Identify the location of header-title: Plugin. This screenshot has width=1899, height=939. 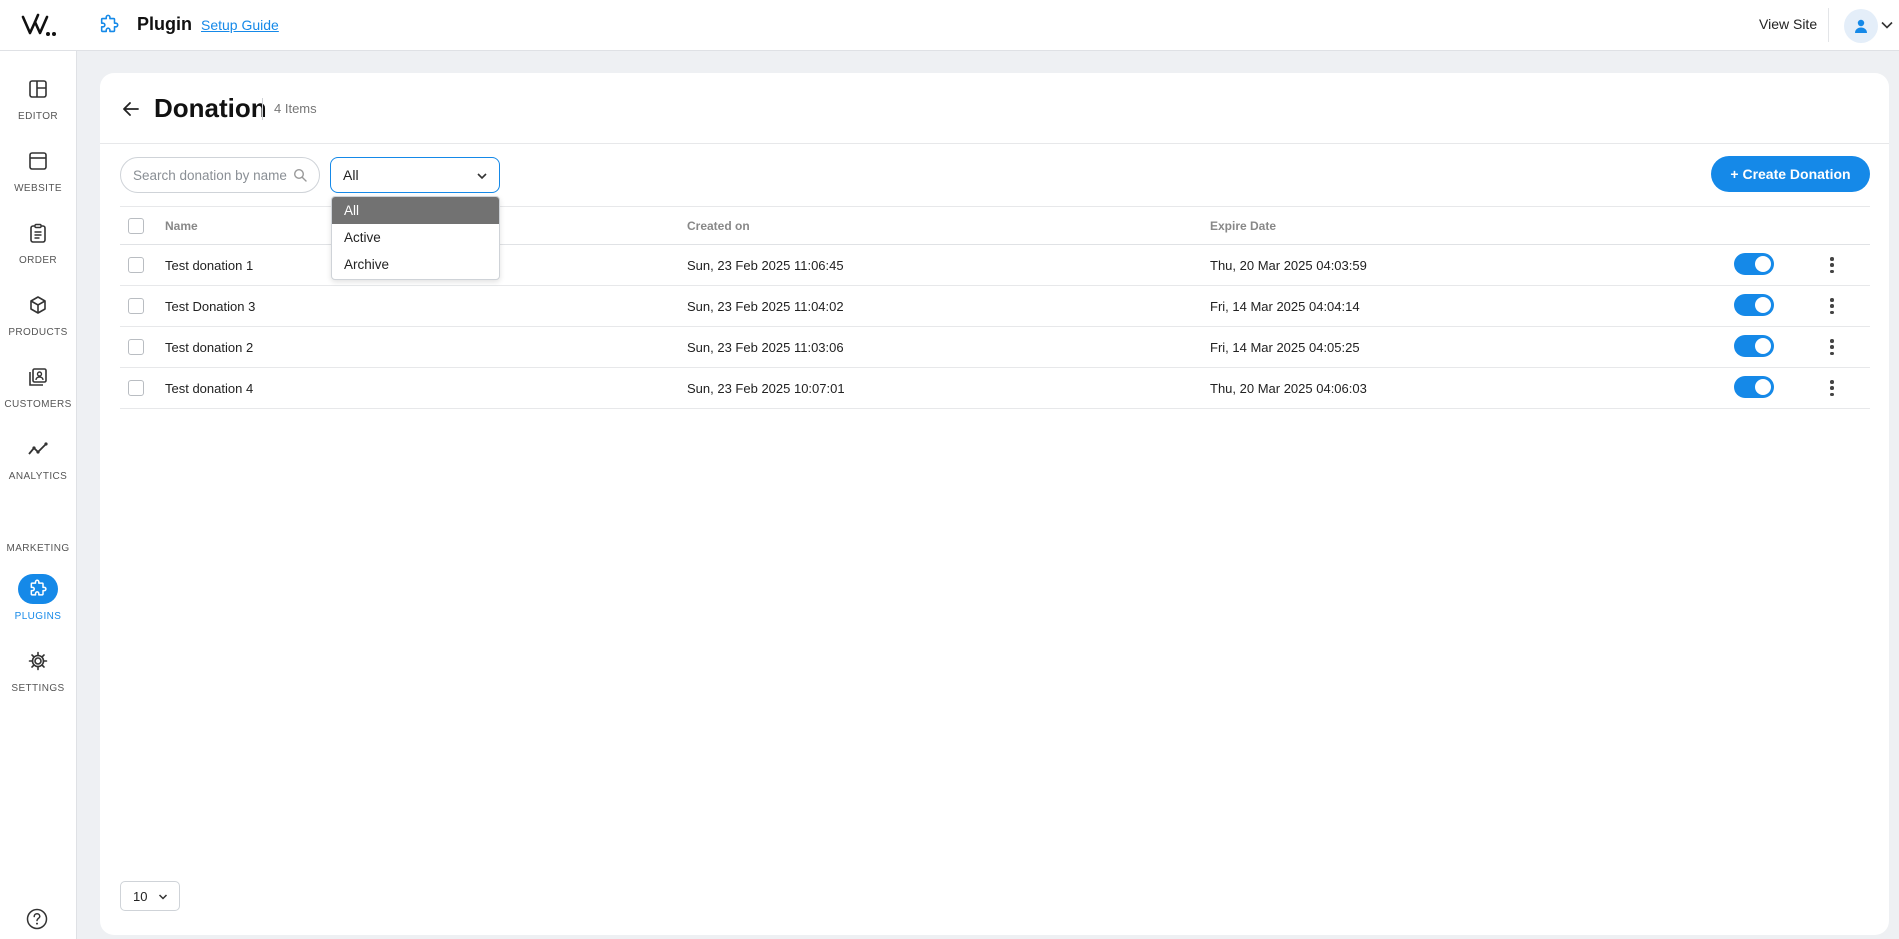
(164, 24).